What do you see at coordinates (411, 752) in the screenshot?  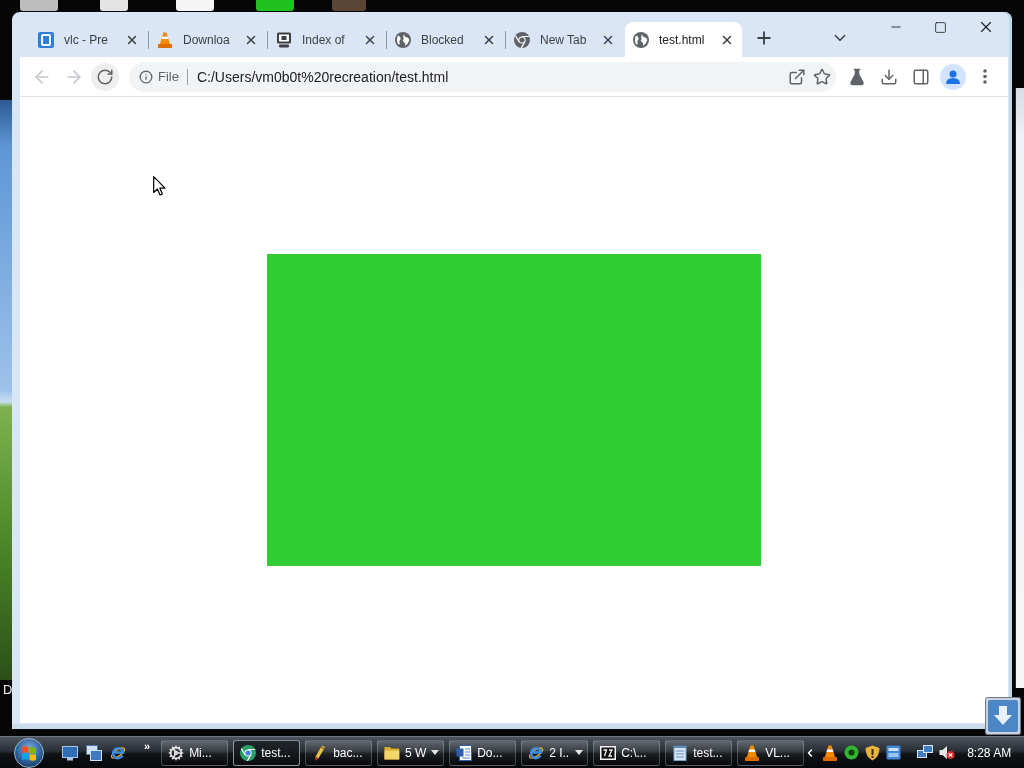 I see `taskbar-button: 5 W` at bounding box center [411, 752].